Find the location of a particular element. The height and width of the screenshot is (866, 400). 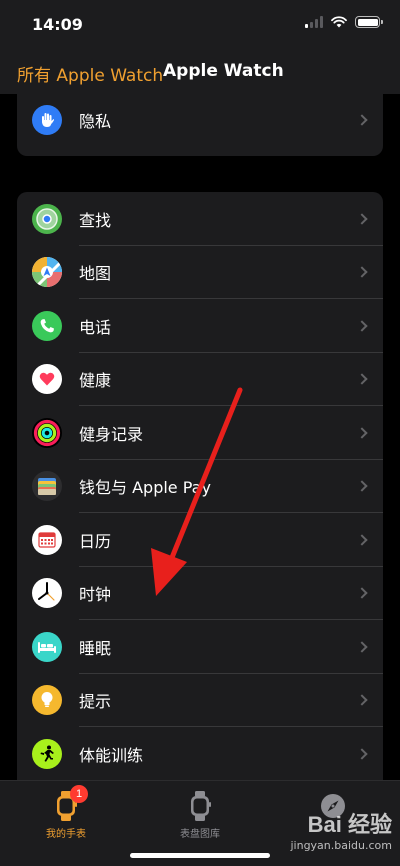

list-item-maps: 地图 is located at coordinates (200, 272).